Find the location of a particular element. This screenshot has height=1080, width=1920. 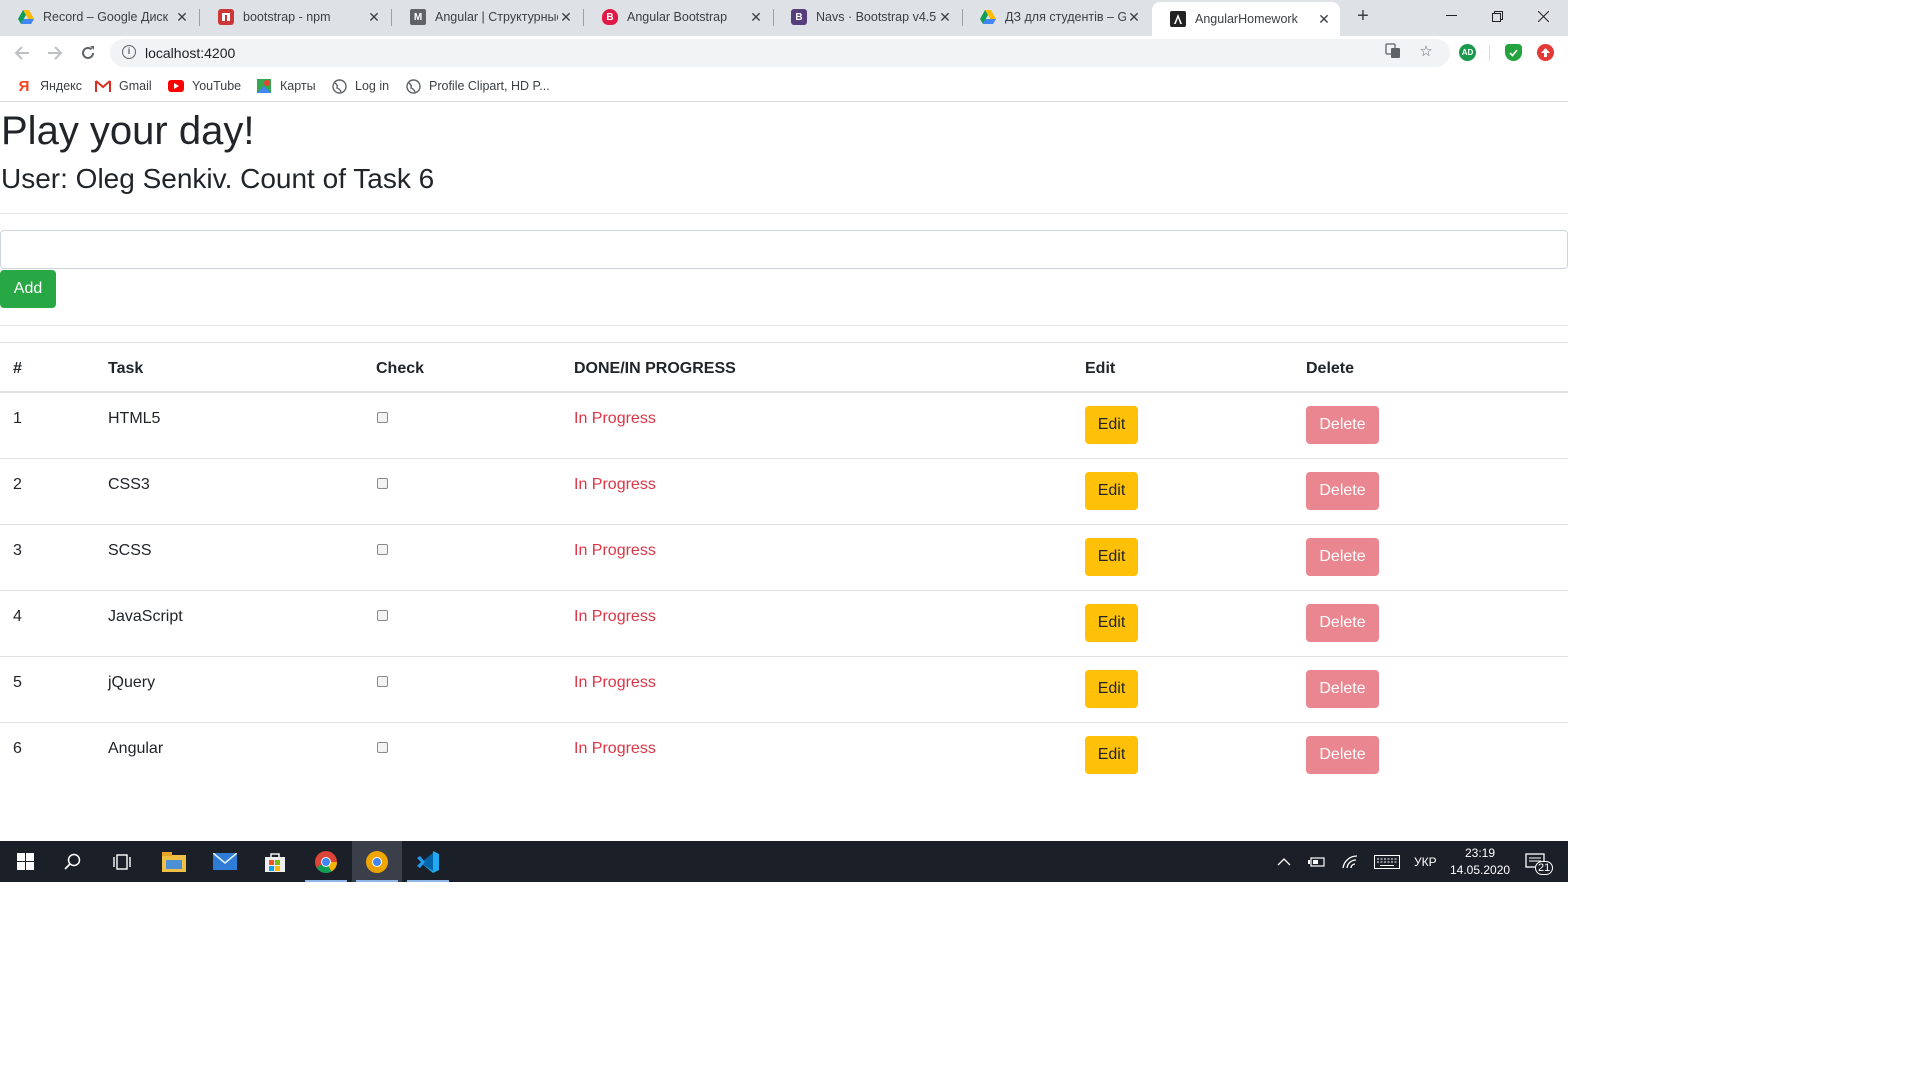

tab-angular-homework: AngularHomework ✕ is located at coordinates (1246, 19).